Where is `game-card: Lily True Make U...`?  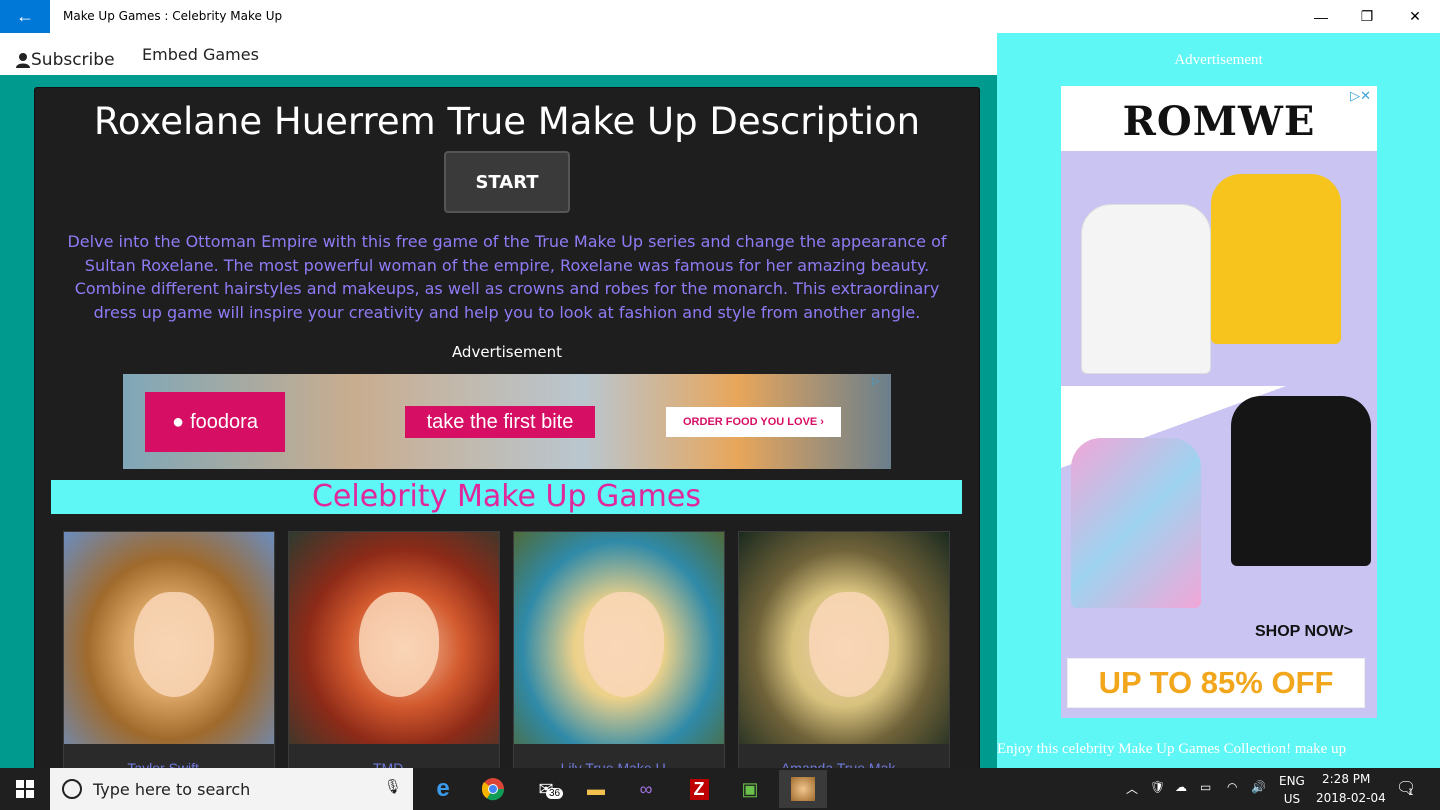
game-card: Lily True Make U... is located at coordinates (619, 651).